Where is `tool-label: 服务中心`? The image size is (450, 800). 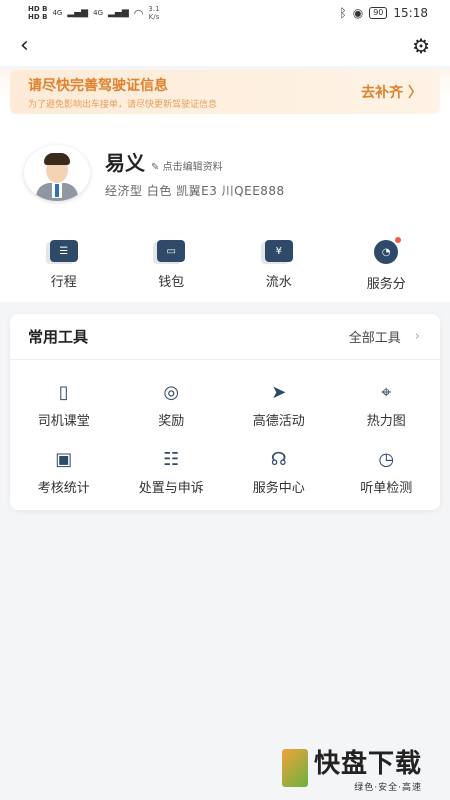 tool-label: 服务中心 is located at coordinates (278, 488).